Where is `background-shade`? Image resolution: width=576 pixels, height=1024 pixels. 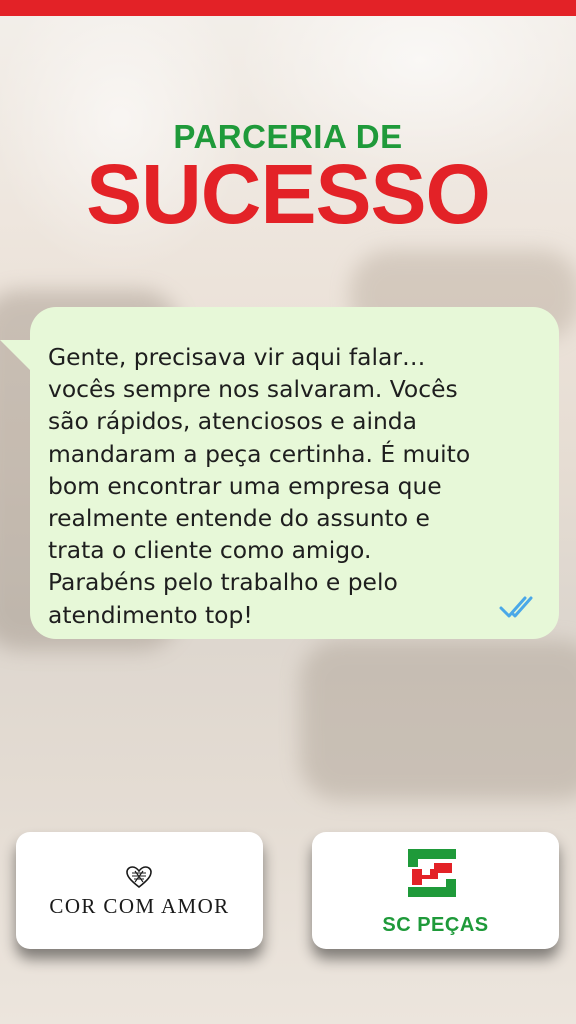
background-shade is located at coordinates (438, 720).